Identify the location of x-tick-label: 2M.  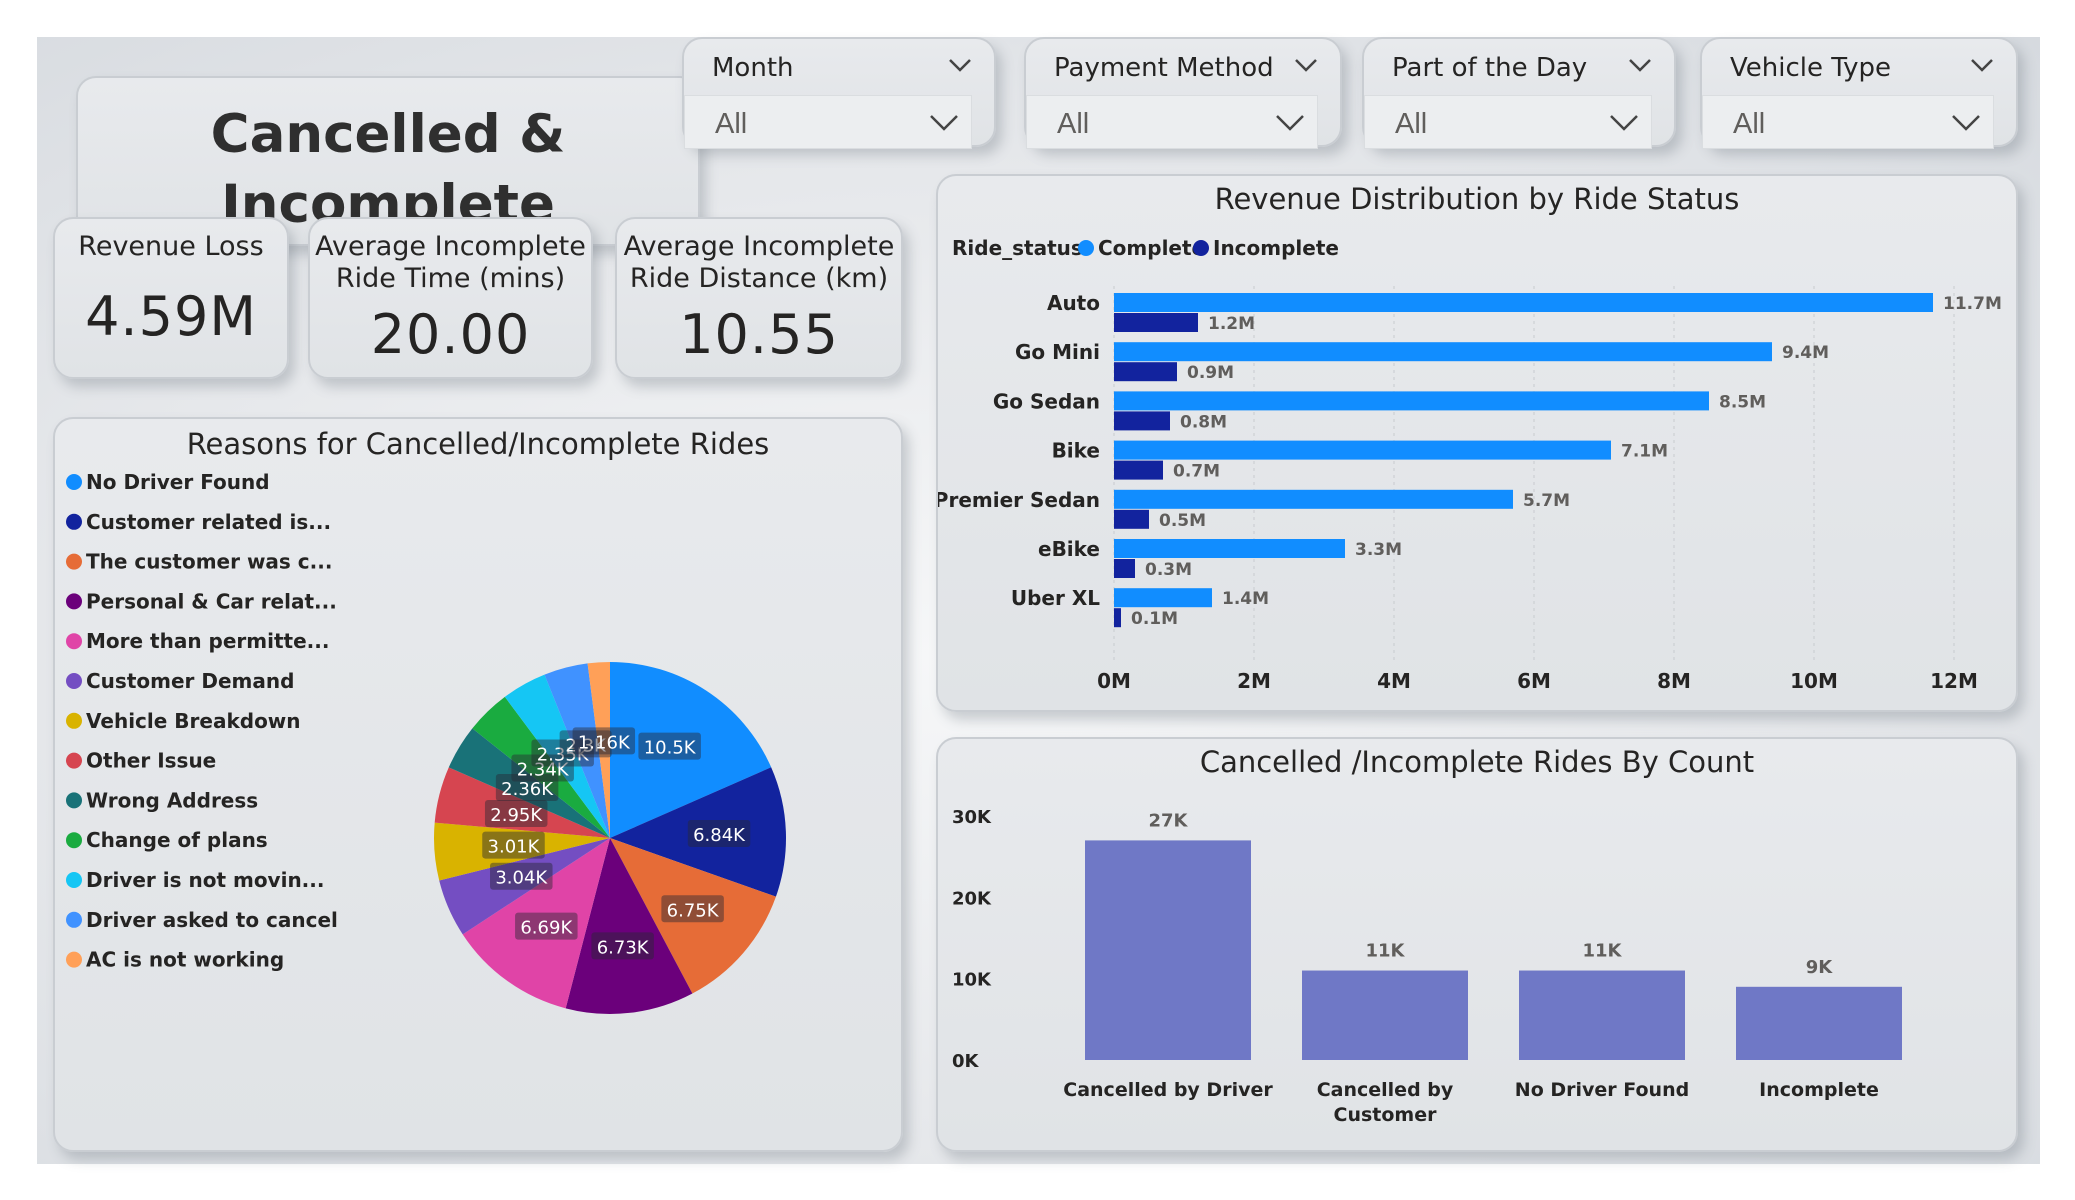
(1254, 681).